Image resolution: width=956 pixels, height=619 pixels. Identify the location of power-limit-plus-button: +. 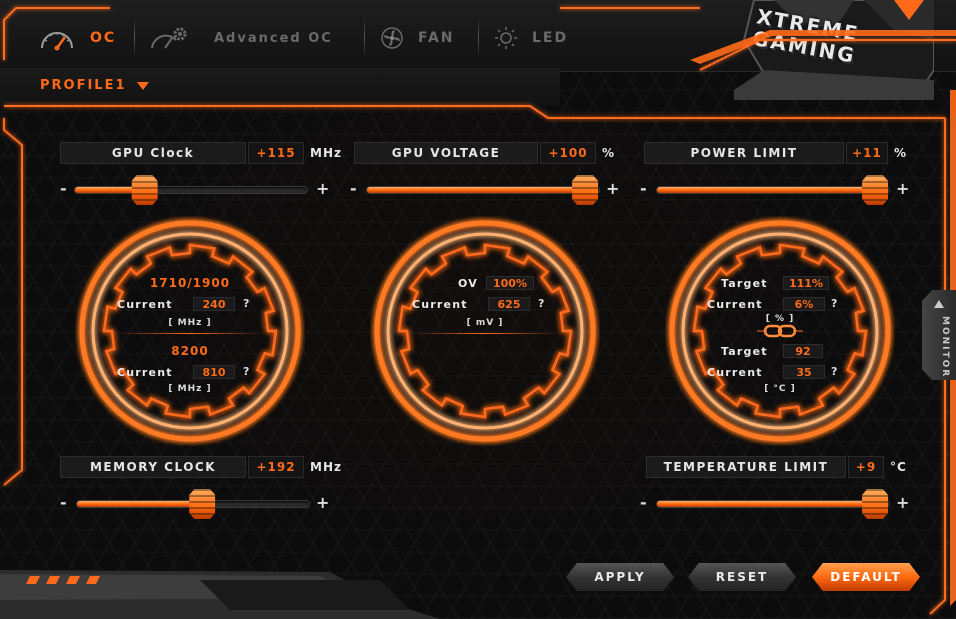
(902, 188).